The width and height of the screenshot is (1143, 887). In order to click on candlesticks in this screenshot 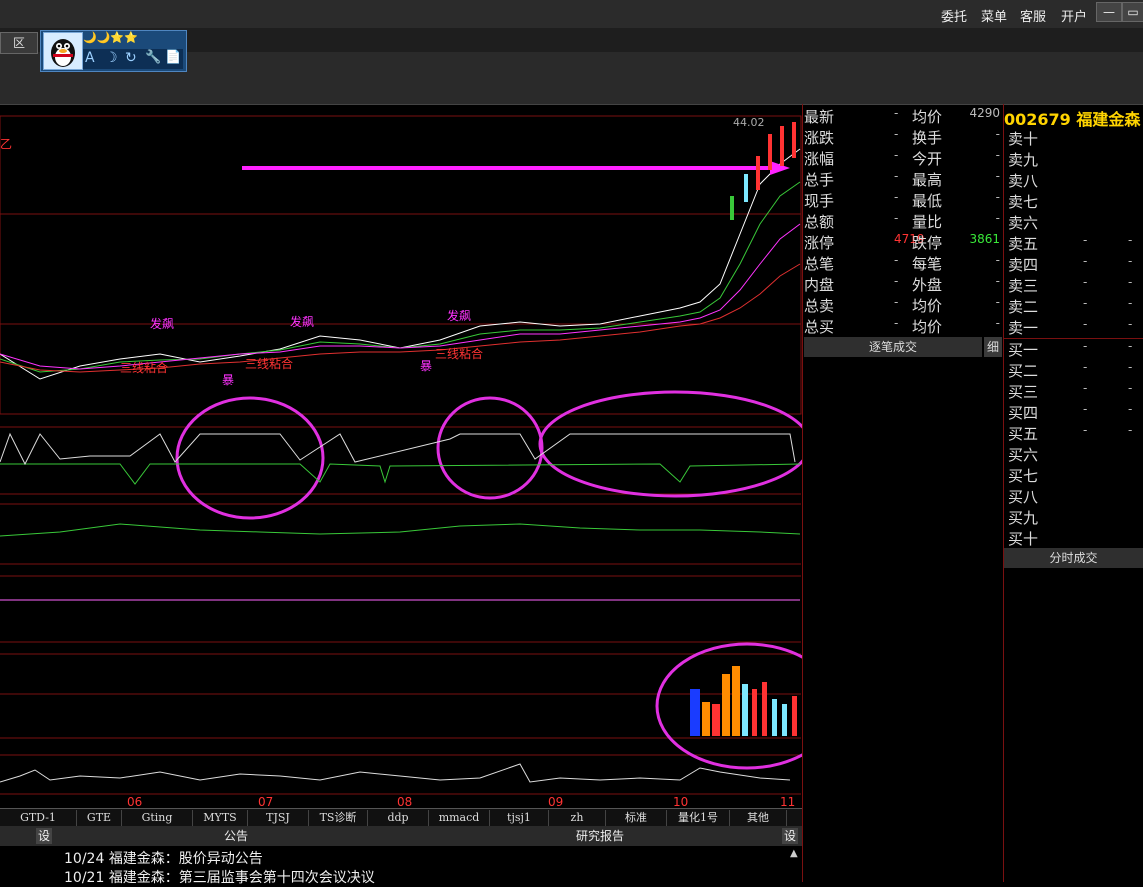, I will do `click(763, 171)`.